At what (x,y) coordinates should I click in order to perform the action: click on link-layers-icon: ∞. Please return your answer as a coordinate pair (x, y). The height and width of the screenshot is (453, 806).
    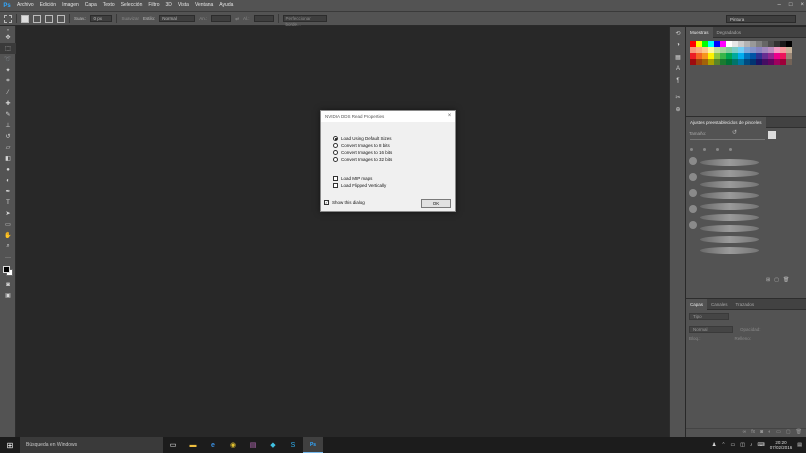
    Looking at the image, I should click on (745, 433).